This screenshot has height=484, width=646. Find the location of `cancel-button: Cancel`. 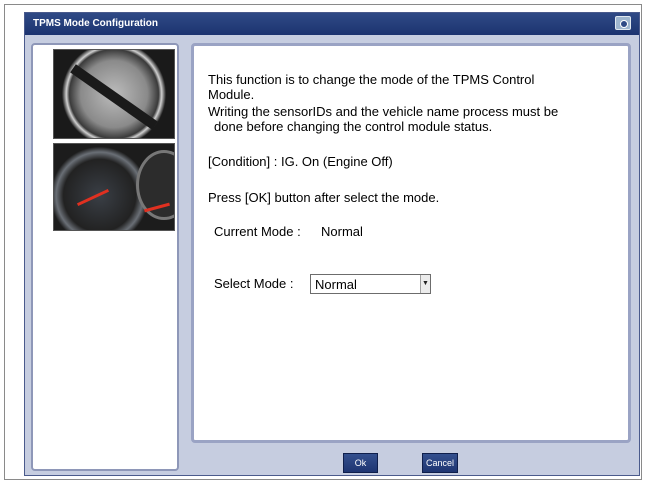

cancel-button: Cancel is located at coordinates (440, 463).